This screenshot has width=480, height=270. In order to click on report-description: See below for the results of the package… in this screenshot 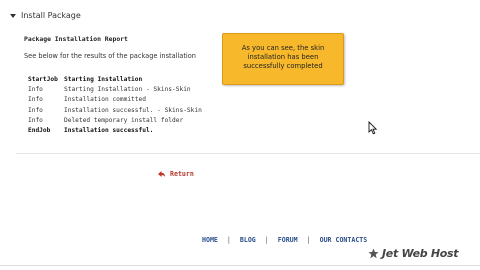, I will do `click(110, 56)`.